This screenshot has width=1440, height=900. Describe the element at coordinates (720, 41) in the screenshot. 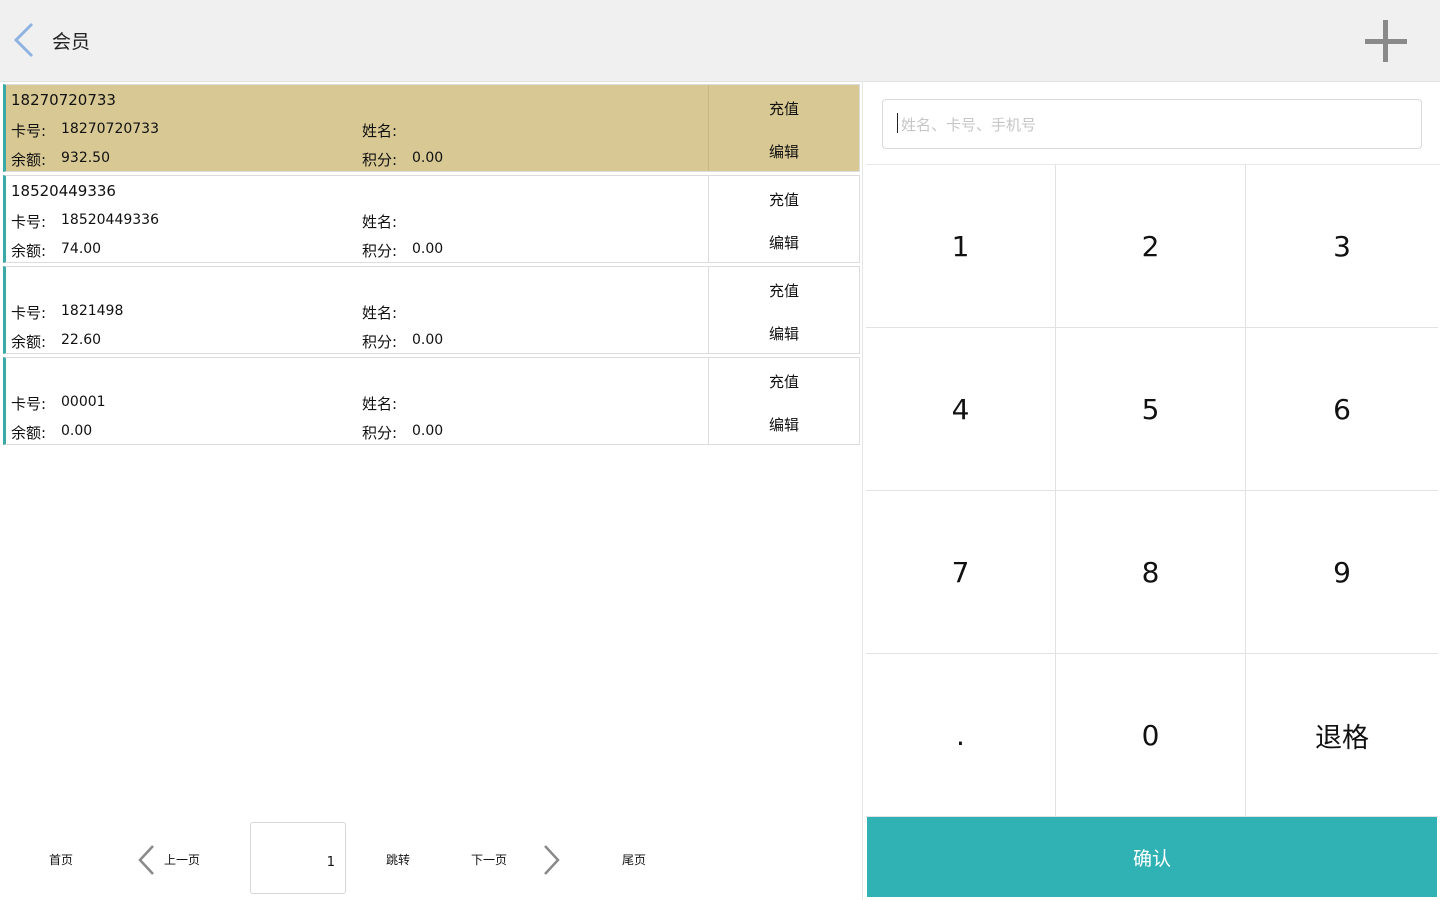

I see `top-bar: 会员` at that location.